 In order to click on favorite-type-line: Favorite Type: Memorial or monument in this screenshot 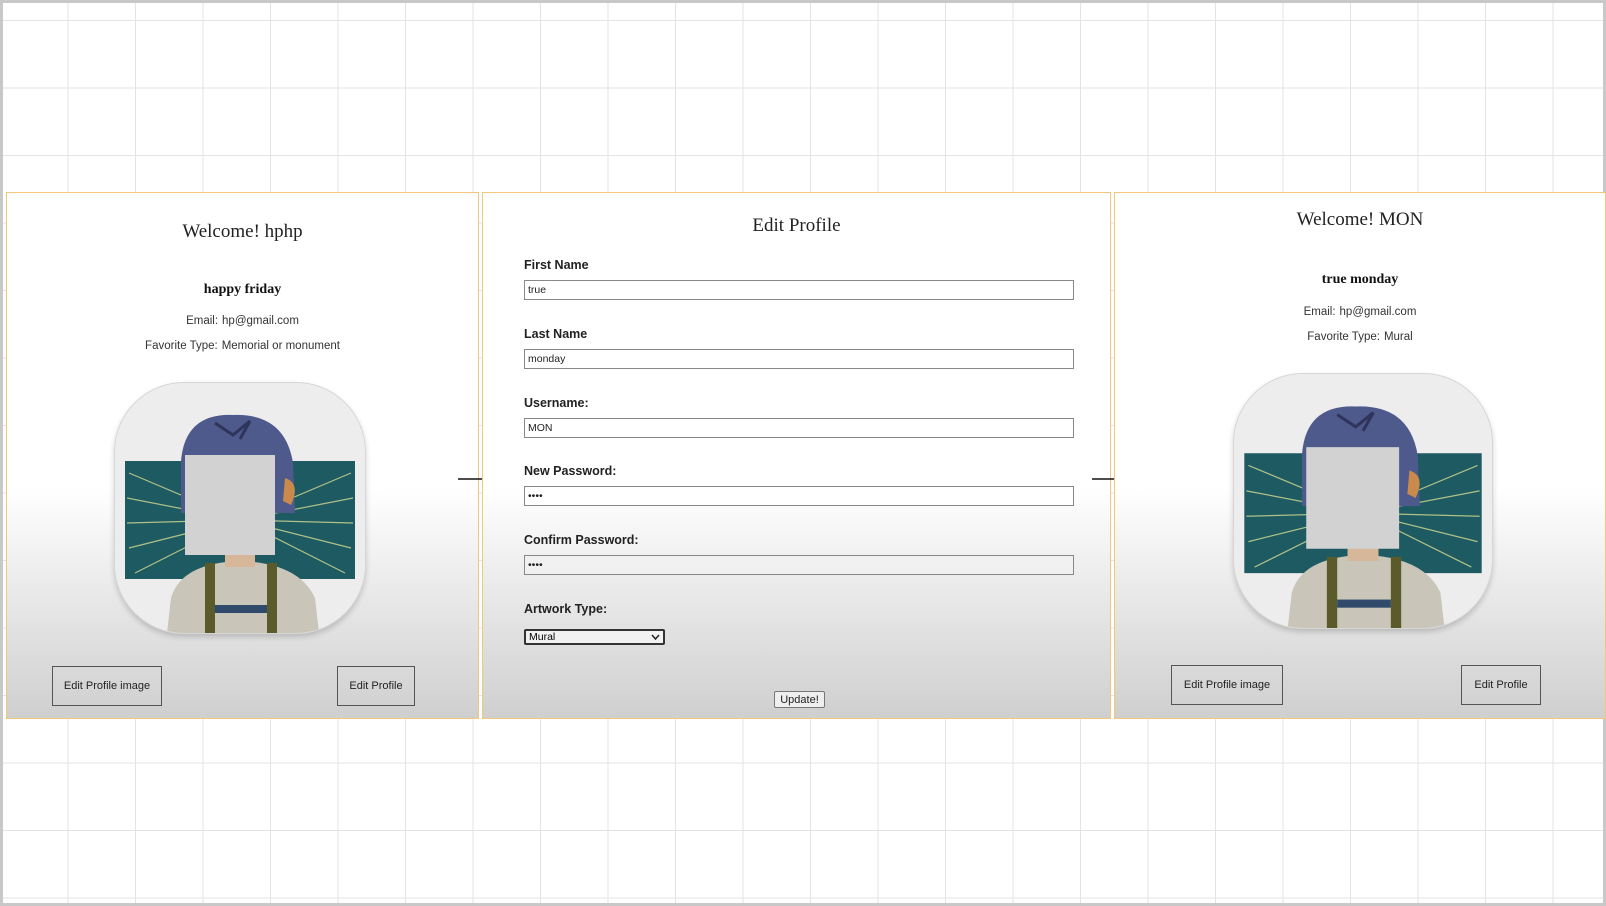, I will do `click(242, 346)`.